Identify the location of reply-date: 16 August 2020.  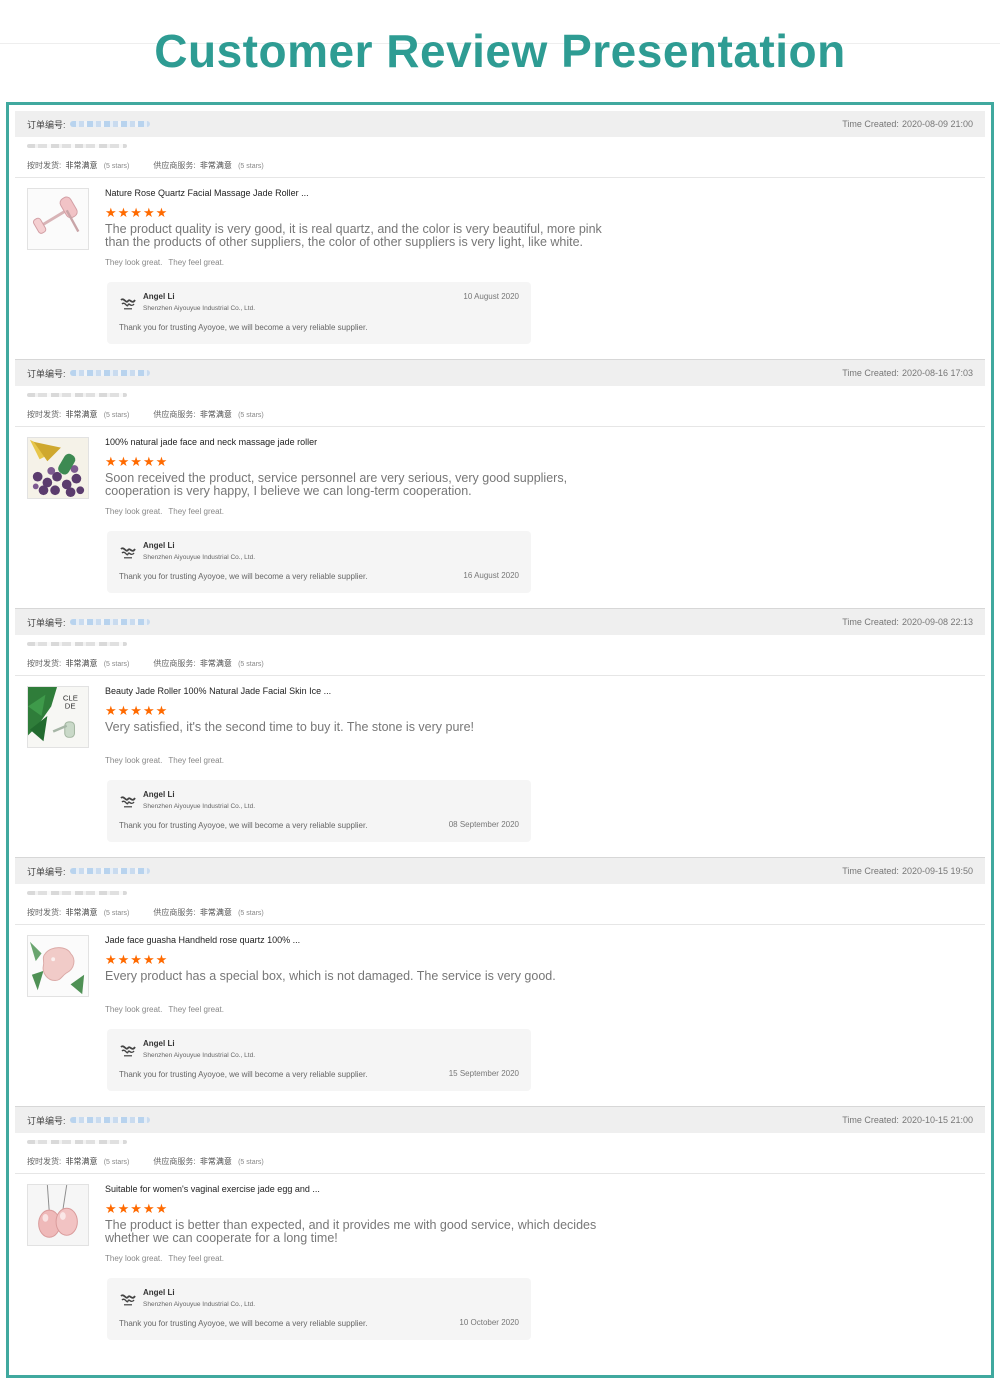
(491, 575).